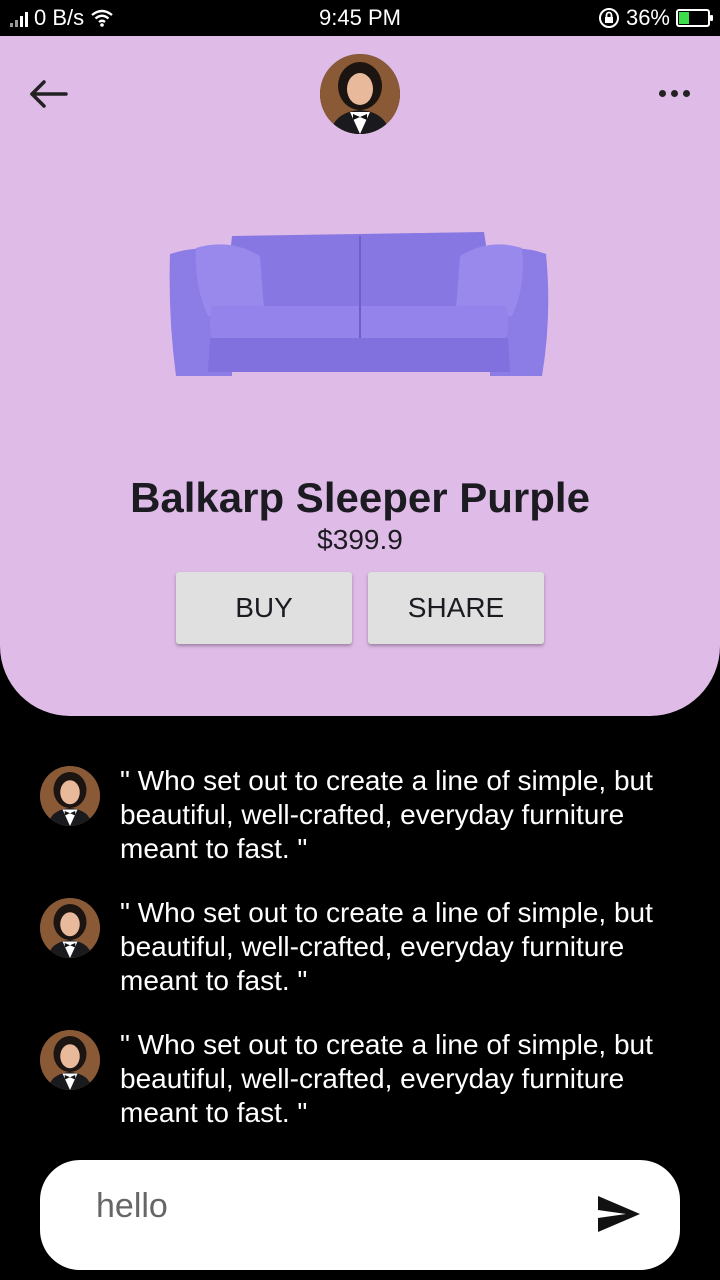 The height and width of the screenshot is (1280, 720). What do you see at coordinates (264, 608) in the screenshot?
I see `buy-button: BUY` at bounding box center [264, 608].